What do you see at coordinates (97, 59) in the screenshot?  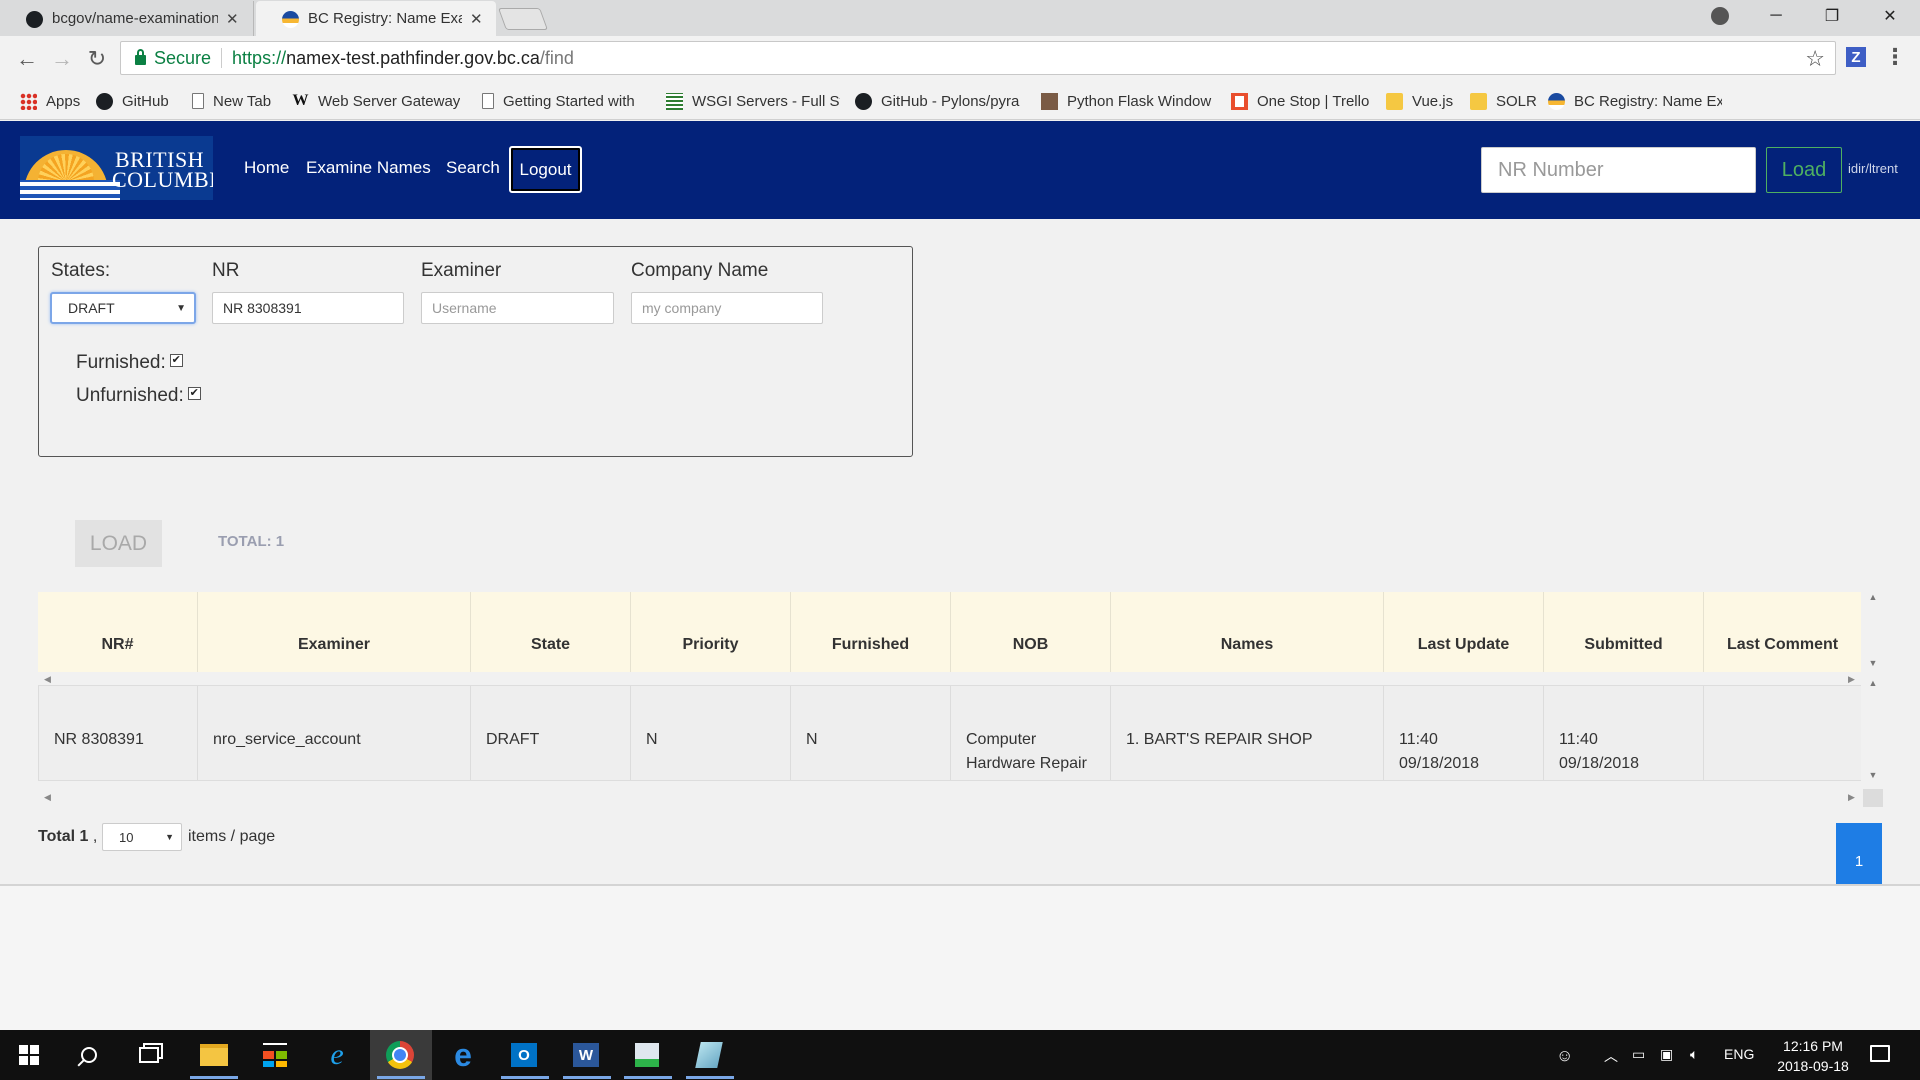 I see `reload-icon: ↻` at bounding box center [97, 59].